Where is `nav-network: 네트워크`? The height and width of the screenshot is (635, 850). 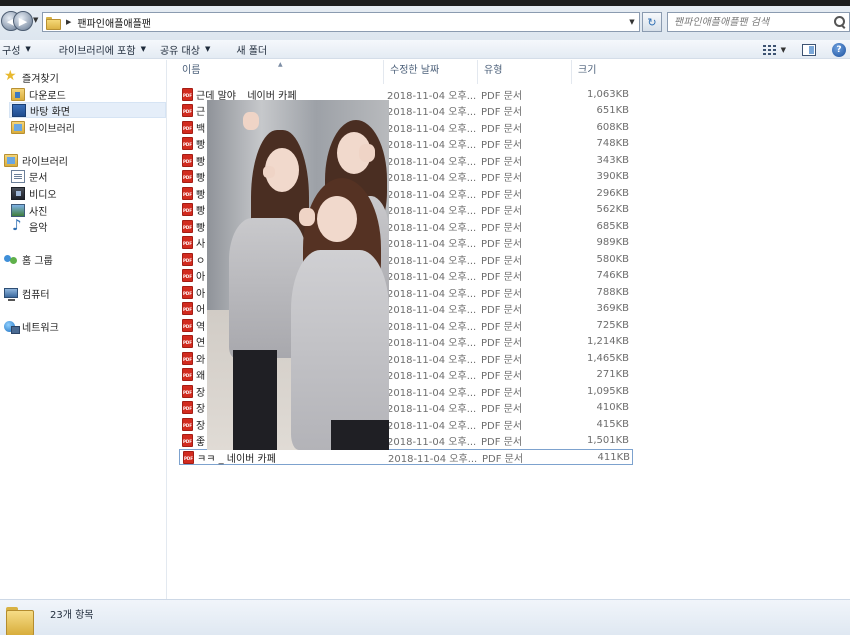
nav-network: 네트워크 is located at coordinates (31, 326).